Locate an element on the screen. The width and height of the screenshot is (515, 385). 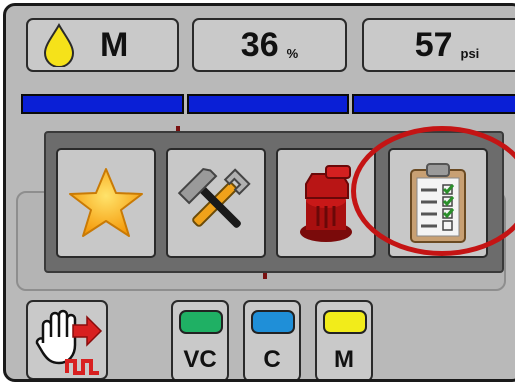
percent-value: 36 is located at coordinates (259, 44).